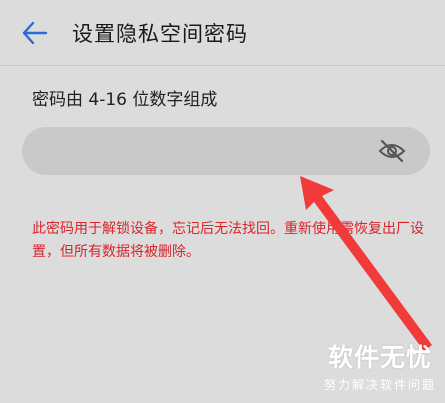 This screenshot has width=445, height=403. I want to click on watermark-subtitle: 努力解决软件问题, so click(379, 385).